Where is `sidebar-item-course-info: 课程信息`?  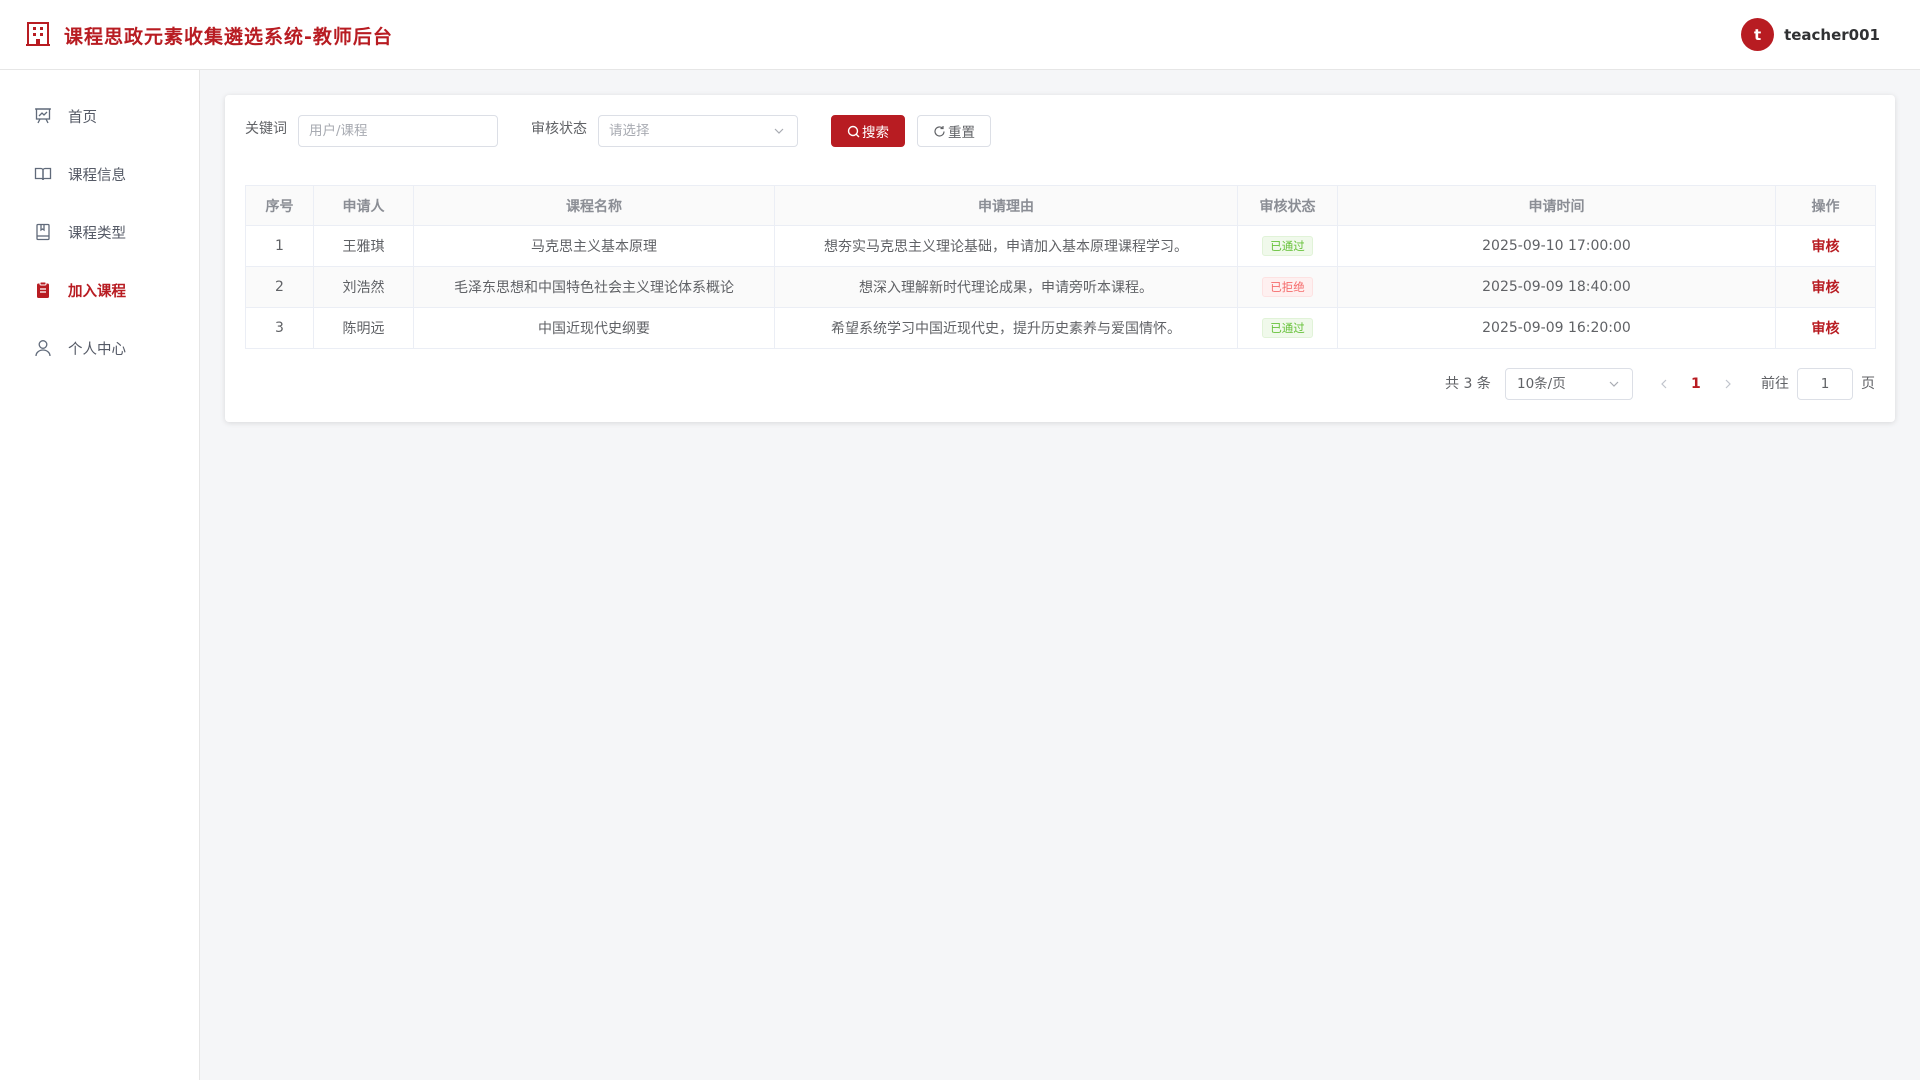 sidebar-item-course-info: 课程信息 is located at coordinates (99, 174).